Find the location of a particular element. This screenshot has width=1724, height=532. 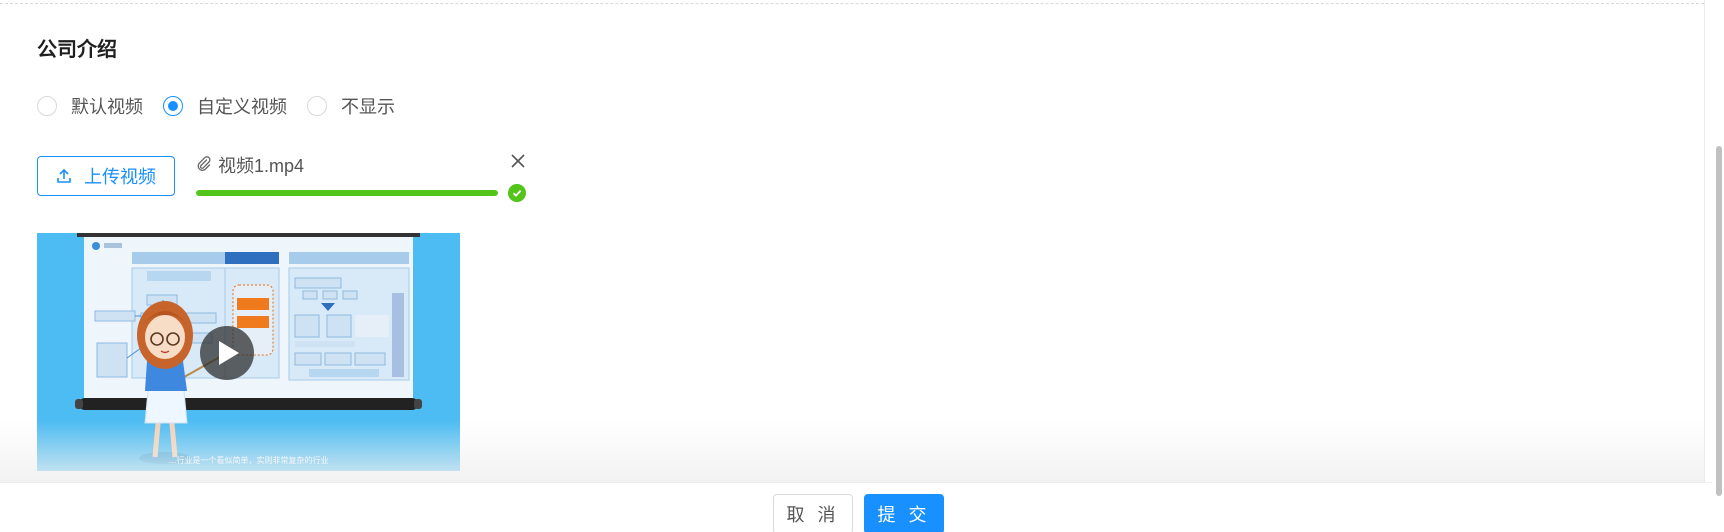

radio-custom-video: 自定义视频 is located at coordinates (225, 106).